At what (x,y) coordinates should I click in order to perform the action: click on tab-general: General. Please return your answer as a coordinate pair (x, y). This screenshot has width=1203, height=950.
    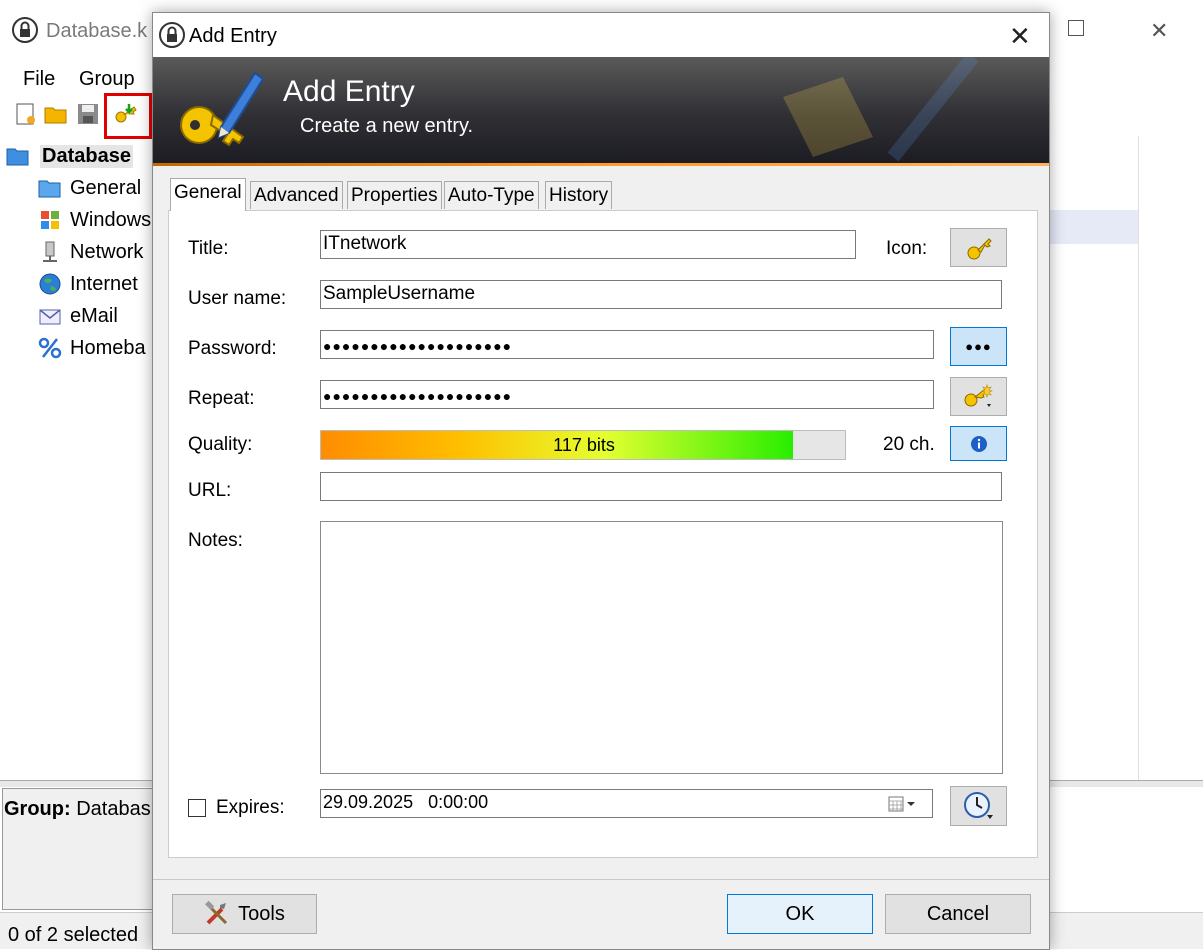
    Looking at the image, I should click on (208, 194).